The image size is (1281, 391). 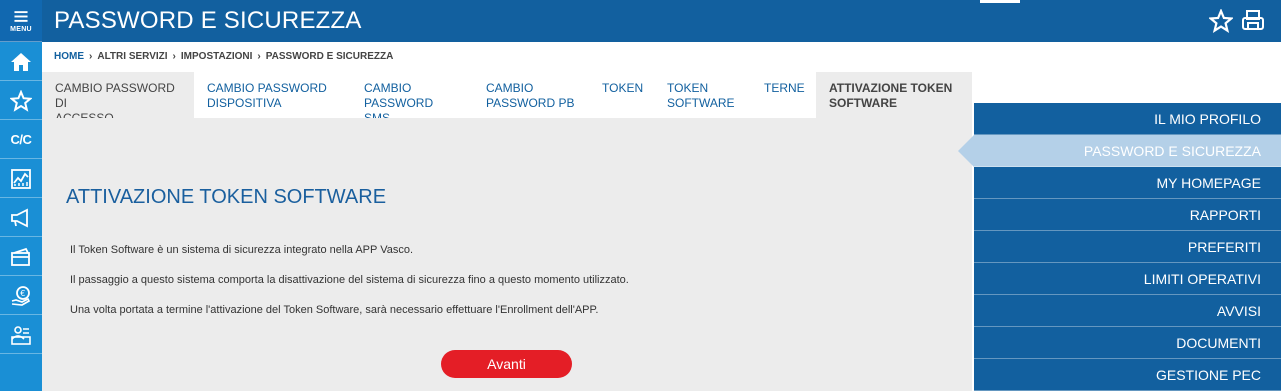 I want to click on menu-item-documenti: DOCUMENTI, so click(x=1127, y=343).